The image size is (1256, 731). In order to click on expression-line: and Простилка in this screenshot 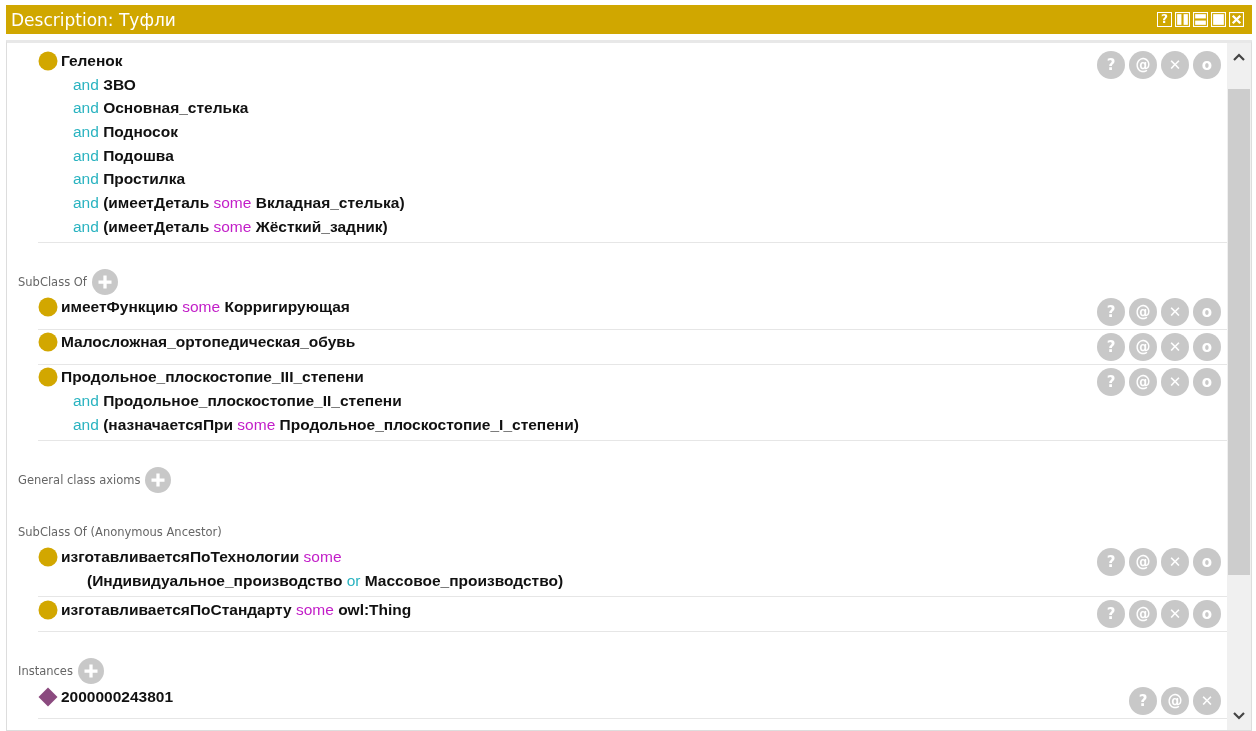, I will do `click(129, 179)`.